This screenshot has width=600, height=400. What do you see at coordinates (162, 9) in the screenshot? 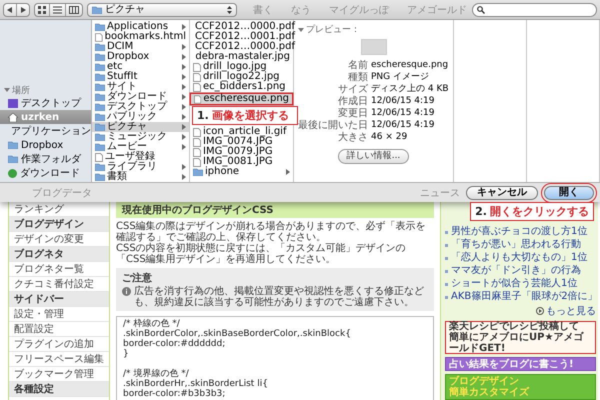
I see `path-popup: ピクチャ` at bounding box center [162, 9].